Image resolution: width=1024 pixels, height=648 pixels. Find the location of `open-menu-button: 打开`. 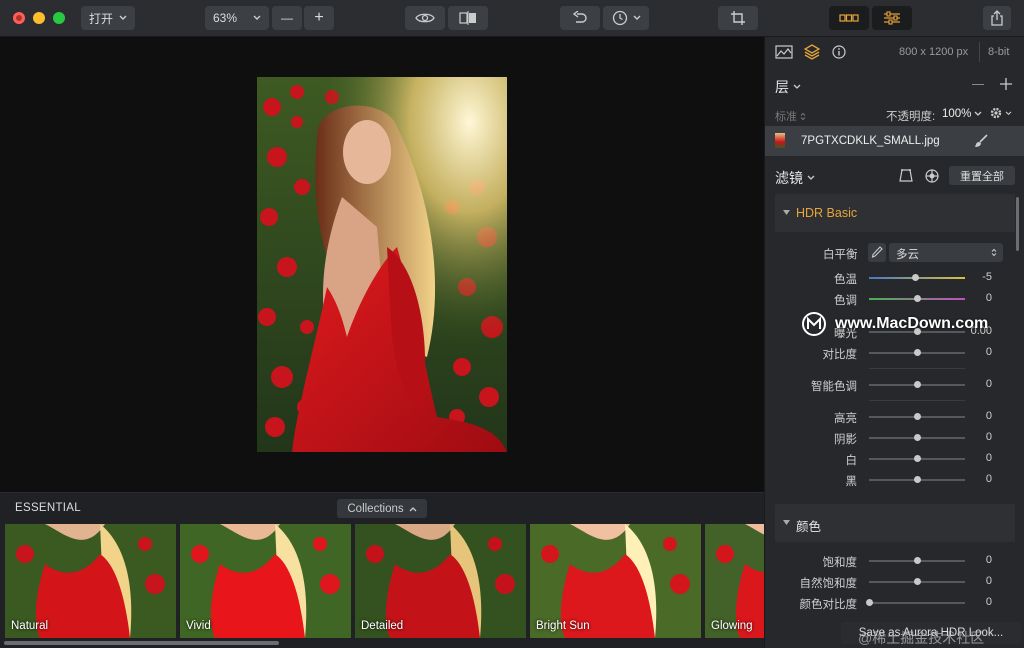

open-menu-button: 打开 is located at coordinates (108, 18).